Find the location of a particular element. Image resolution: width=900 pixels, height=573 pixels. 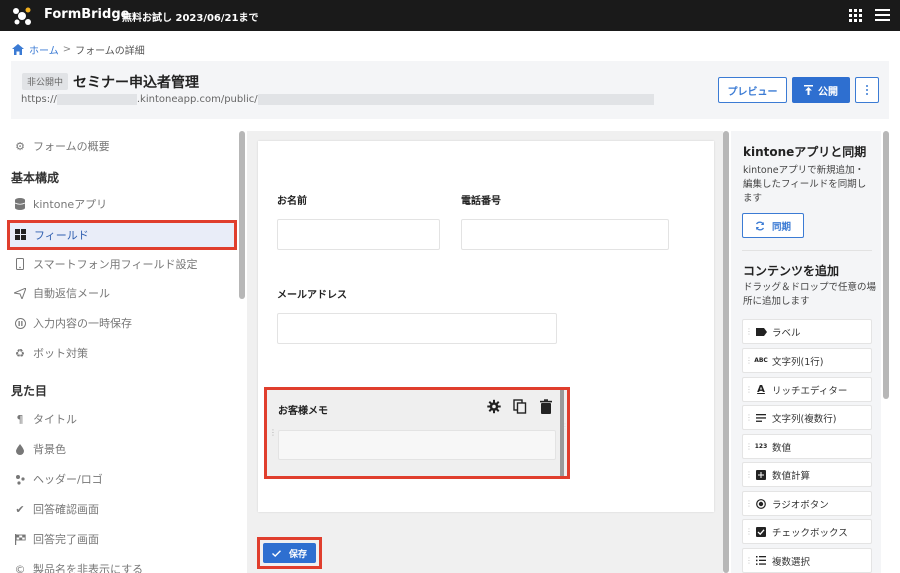

publish-label: 公開 is located at coordinates (828, 92).